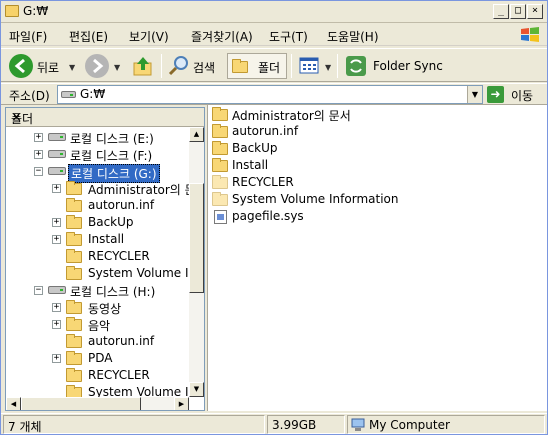 The image size is (548, 435). Describe the element at coordinates (474, 94) in the screenshot. I see `address-dropdown-icon: ▼` at that location.